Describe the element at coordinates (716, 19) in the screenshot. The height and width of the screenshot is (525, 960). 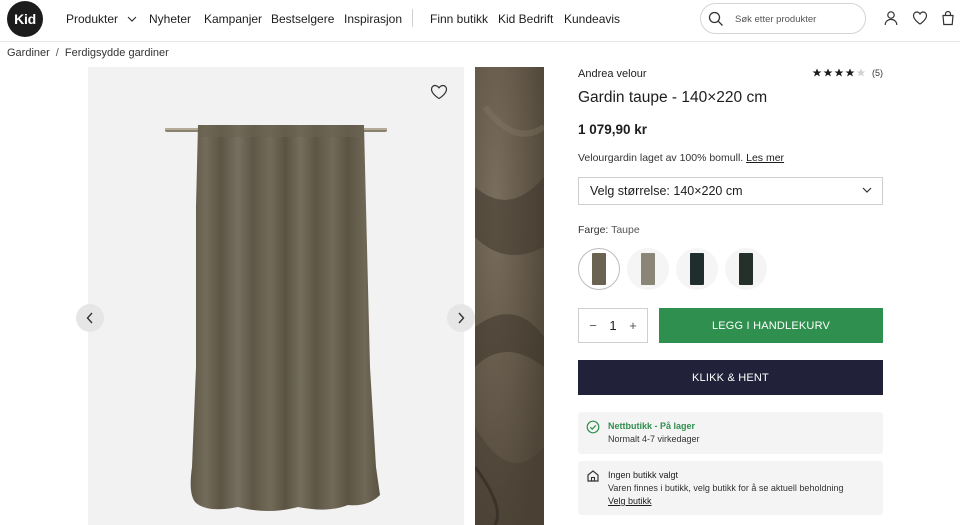
I see `search-icon` at that location.